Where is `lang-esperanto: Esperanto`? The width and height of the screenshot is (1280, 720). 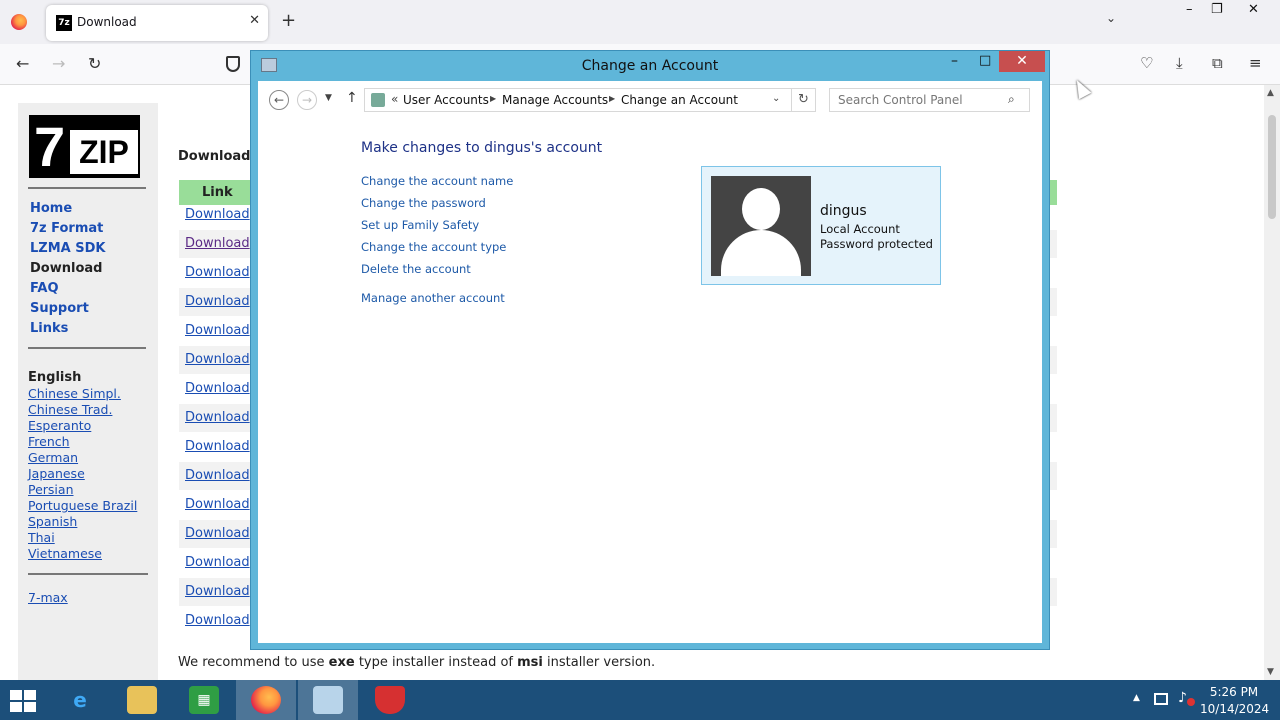
lang-esperanto: Esperanto is located at coordinates (59, 425).